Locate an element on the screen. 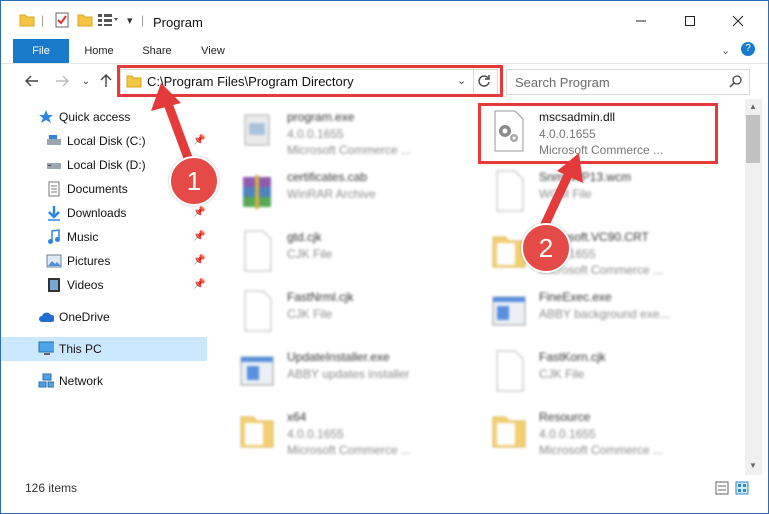 The width and height of the screenshot is (769, 514). step-badge-2: 2 is located at coordinates (546, 248).